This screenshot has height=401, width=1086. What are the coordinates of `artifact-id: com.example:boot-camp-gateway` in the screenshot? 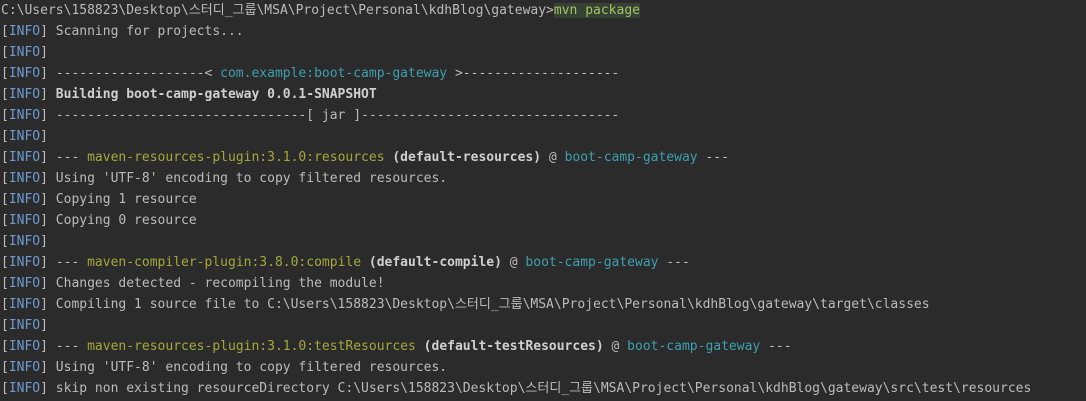 It's located at (334, 73).